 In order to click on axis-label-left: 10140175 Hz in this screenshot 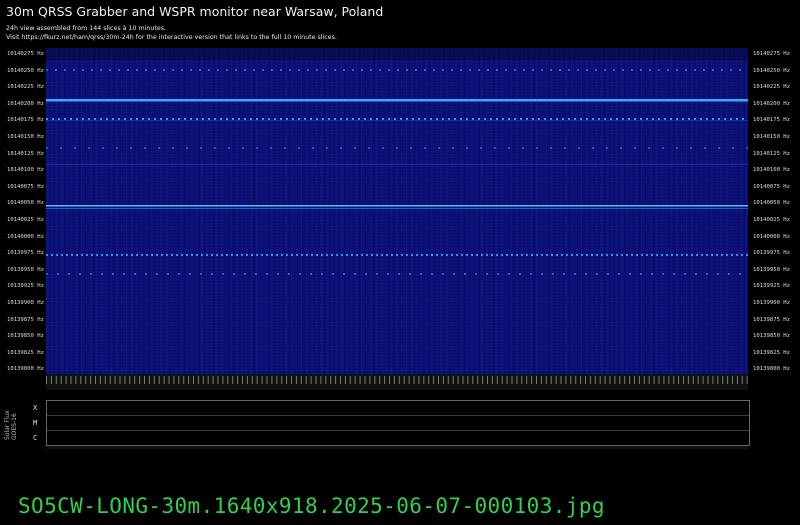, I will do `click(25, 120)`.